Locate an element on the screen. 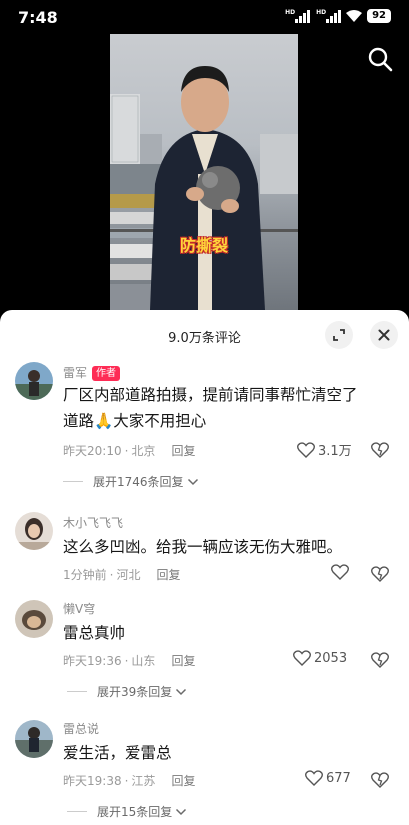 The image size is (409, 825). comment-author: 雷军 作者 is located at coordinates (92, 372).